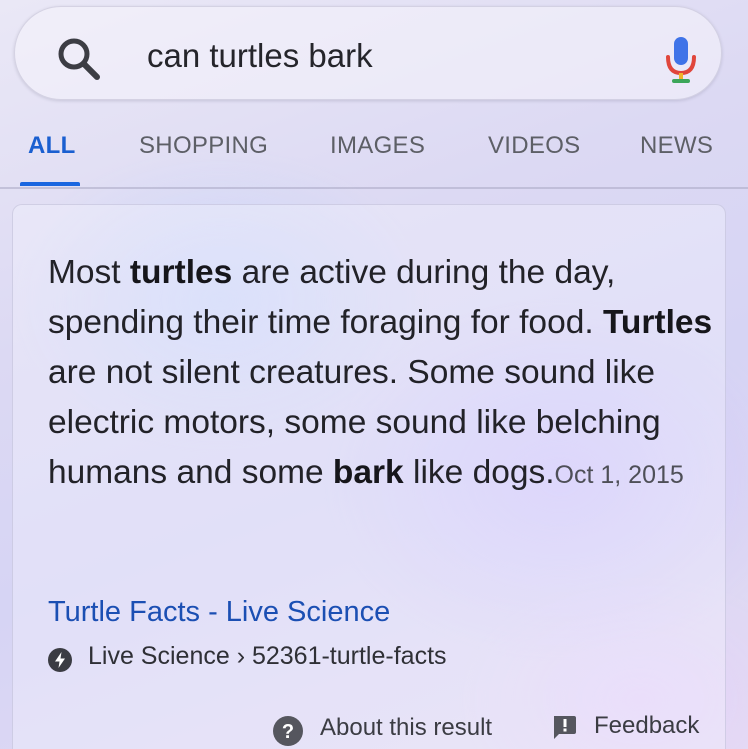 The width and height of the screenshot is (748, 749). I want to click on snippet-segment: like dogs., so click(479, 472).